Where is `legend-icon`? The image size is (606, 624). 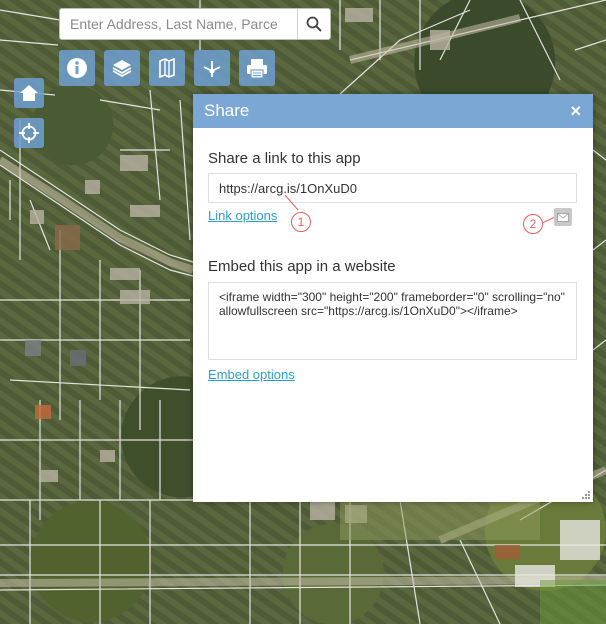 legend-icon is located at coordinates (167, 68).